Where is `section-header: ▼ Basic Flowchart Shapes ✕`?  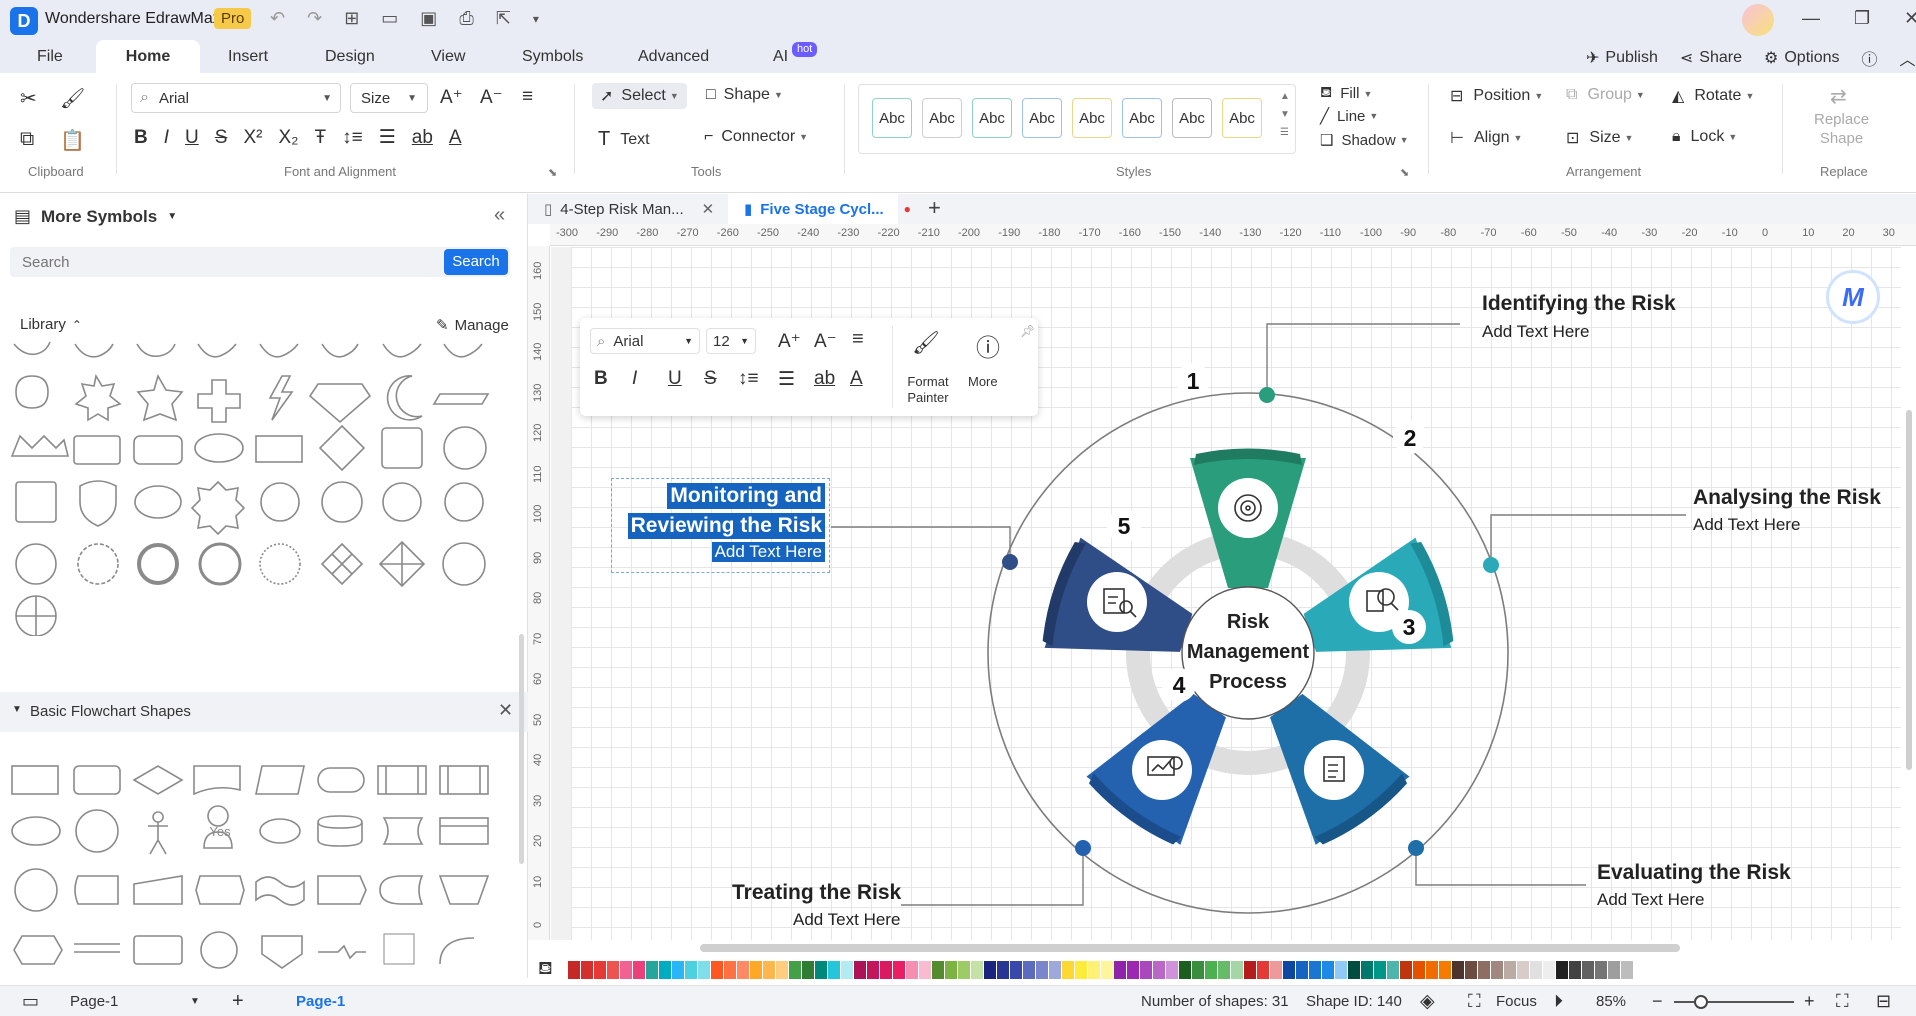 section-header: ▼ Basic Flowchart Shapes ✕ is located at coordinates (264, 712).